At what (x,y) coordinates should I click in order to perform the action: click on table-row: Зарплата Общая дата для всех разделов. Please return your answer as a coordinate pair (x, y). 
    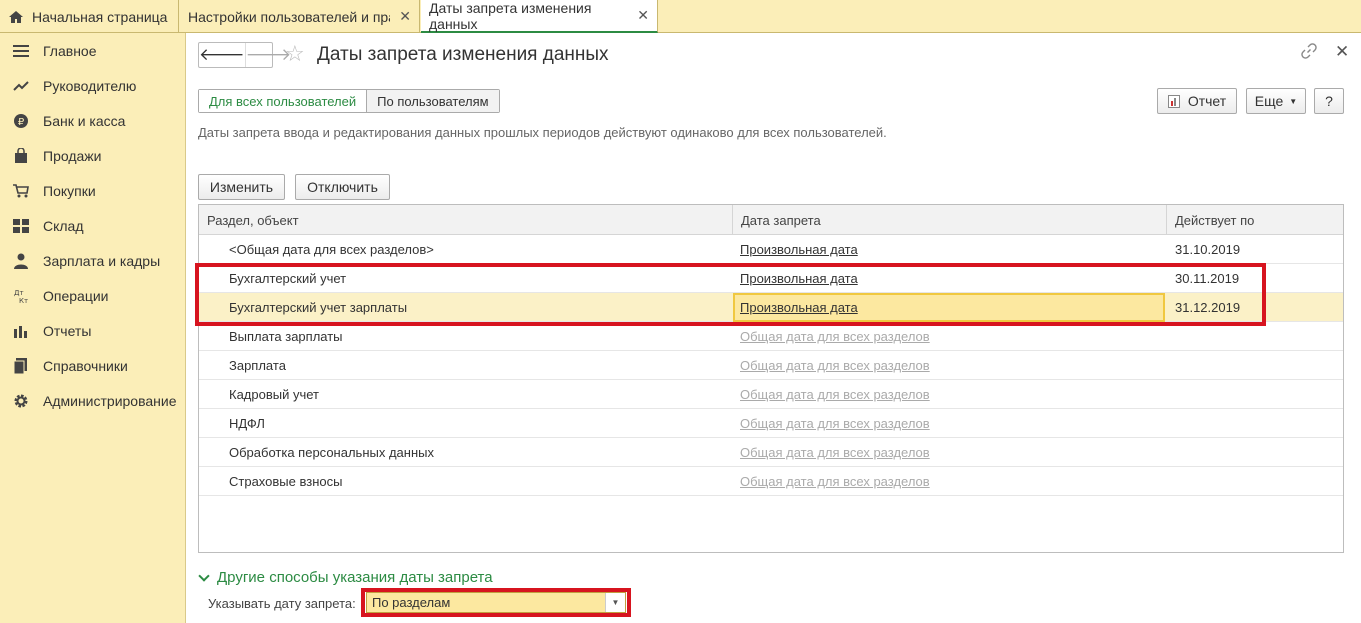
    Looking at the image, I should click on (771, 365).